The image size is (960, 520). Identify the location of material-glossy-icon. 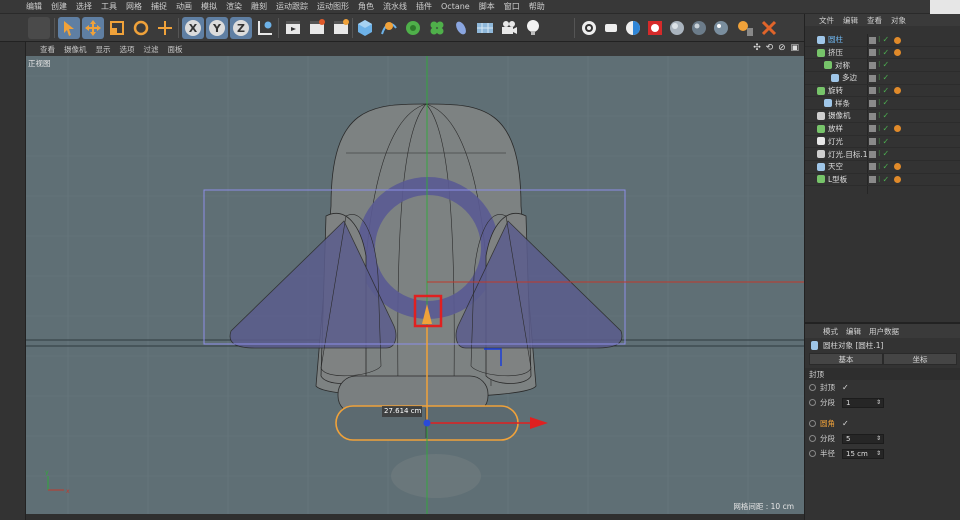
(699, 28).